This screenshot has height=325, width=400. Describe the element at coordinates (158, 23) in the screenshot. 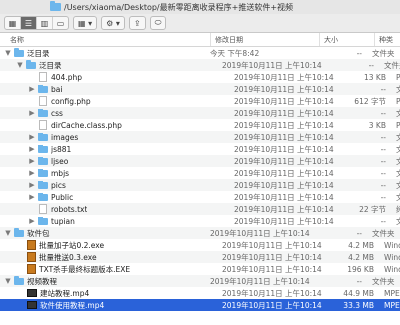

I see `tag-button: ⬭` at that location.